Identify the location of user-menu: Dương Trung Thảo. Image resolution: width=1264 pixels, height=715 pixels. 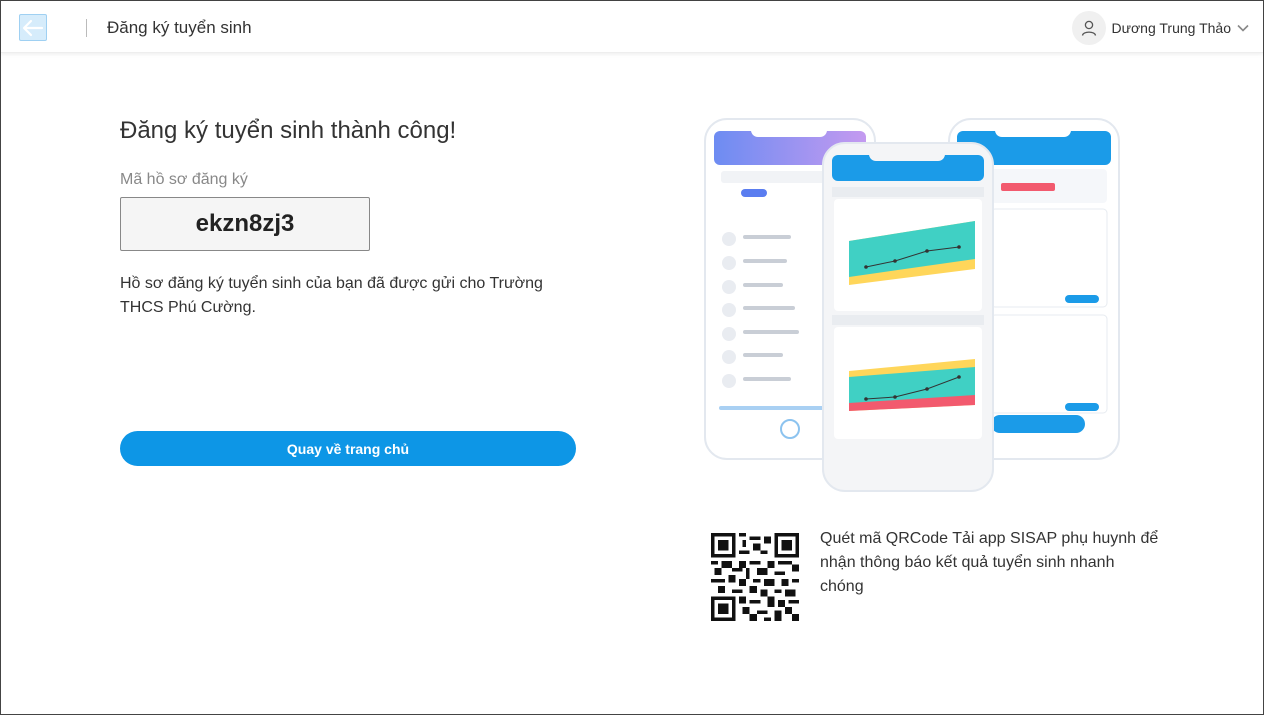
(1160, 27).